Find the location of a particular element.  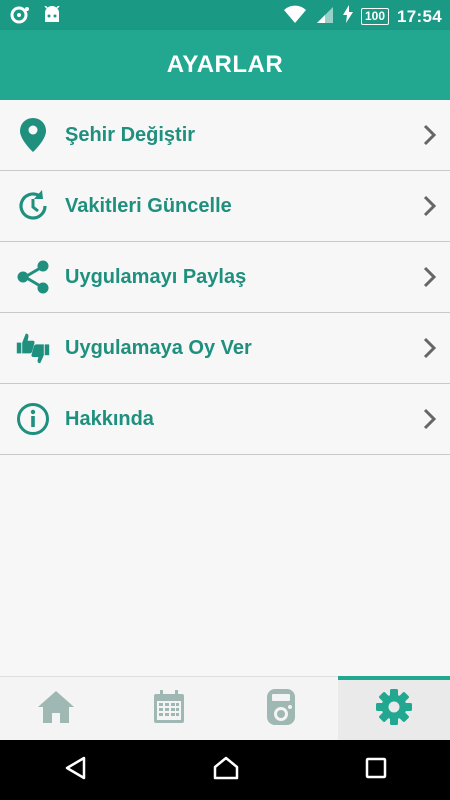

tab-home is located at coordinates (56, 709).